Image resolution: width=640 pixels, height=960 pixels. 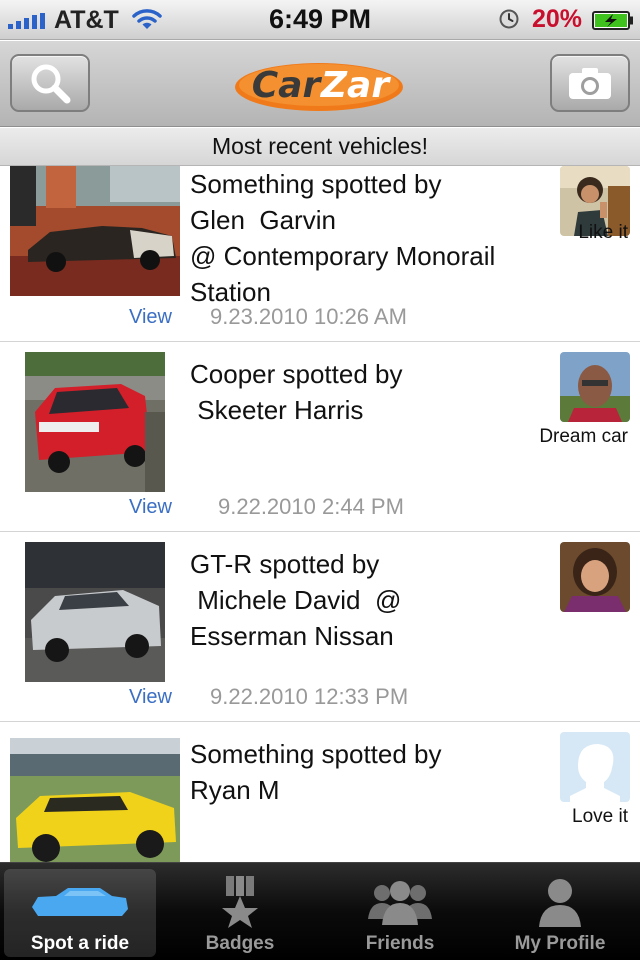 I want to click on item-description: Something spotted by Ryan M, so click(x=316, y=772).